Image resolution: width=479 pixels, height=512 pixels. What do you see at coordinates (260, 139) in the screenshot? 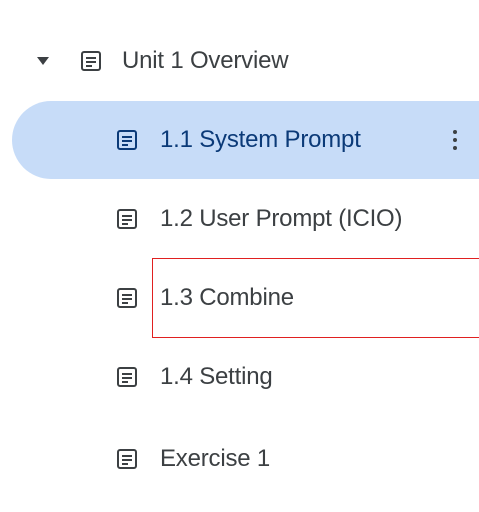
I see `outline-item-label: 1.1 System Prompt` at bounding box center [260, 139].